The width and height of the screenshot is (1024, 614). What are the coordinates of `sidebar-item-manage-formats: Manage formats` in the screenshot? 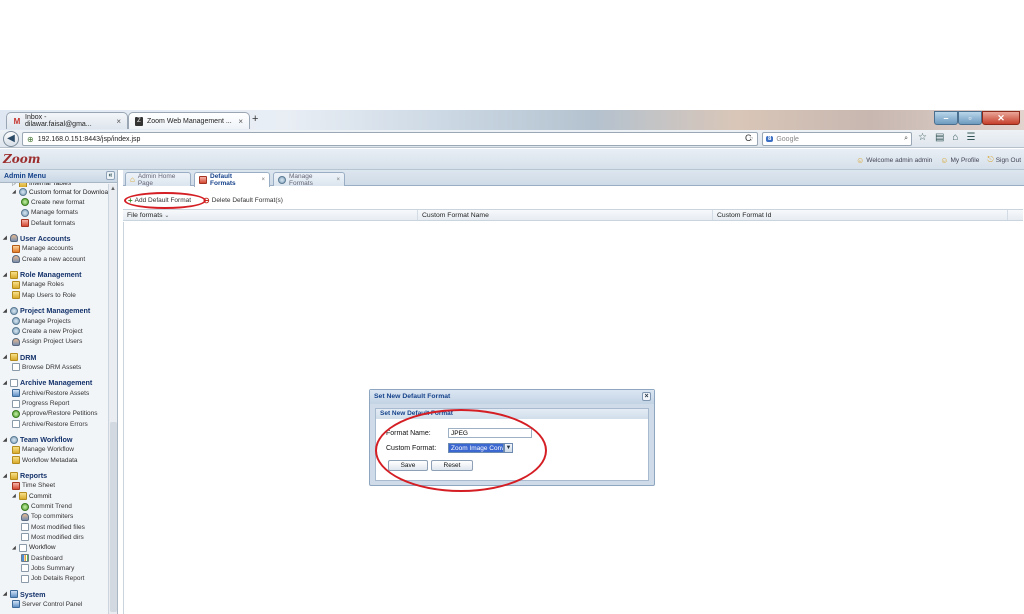 It's located at (58, 213).